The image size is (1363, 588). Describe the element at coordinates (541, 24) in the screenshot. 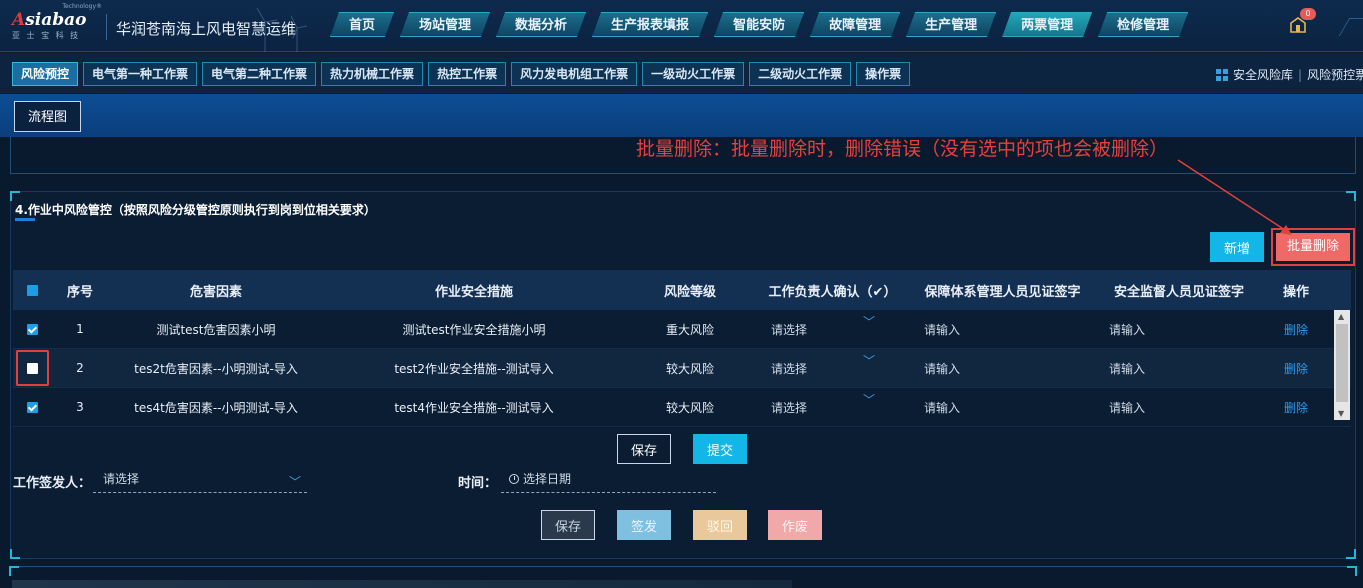

I see `nav-analysis: 数据分析` at that location.